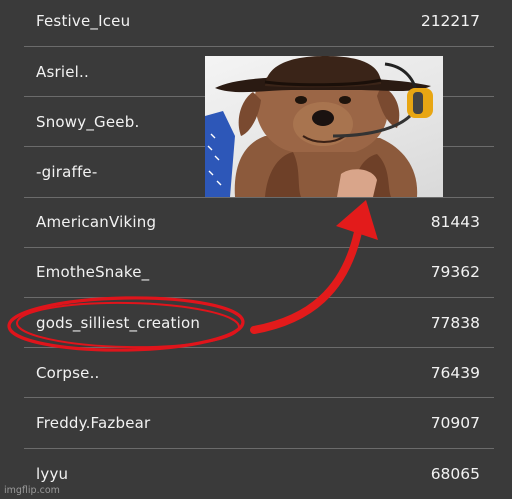 The width and height of the screenshot is (512, 499). What do you see at coordinates (68, 372) in the screenshot?
I see `player-name: Corpse..` at bounding box center [68, 372].